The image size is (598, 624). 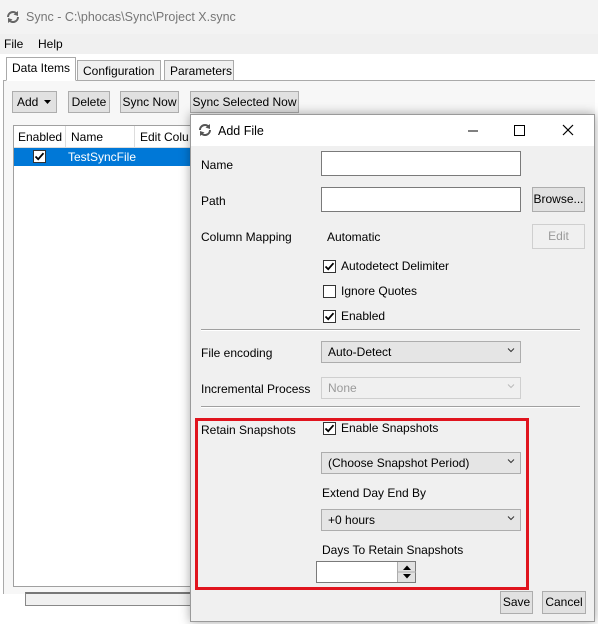 I want to click on extend-day-end-label: Extend Day End By, so click(x=374, y=493).